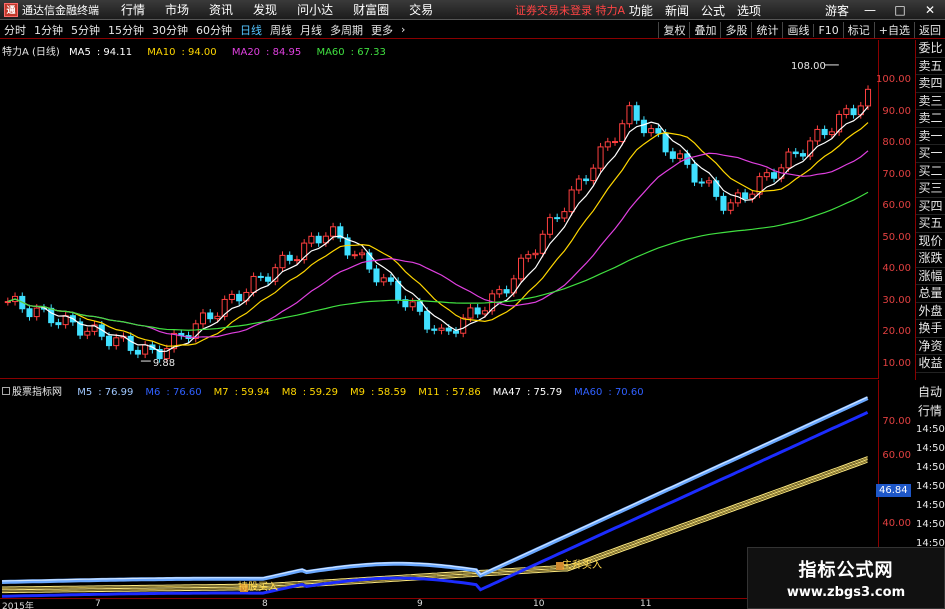 This screenshot has width=945, height=609. What do you see at coordinates (177, 9) in the screenshot?
I see `menu-market: 市场` at bounding box center [177, 9].